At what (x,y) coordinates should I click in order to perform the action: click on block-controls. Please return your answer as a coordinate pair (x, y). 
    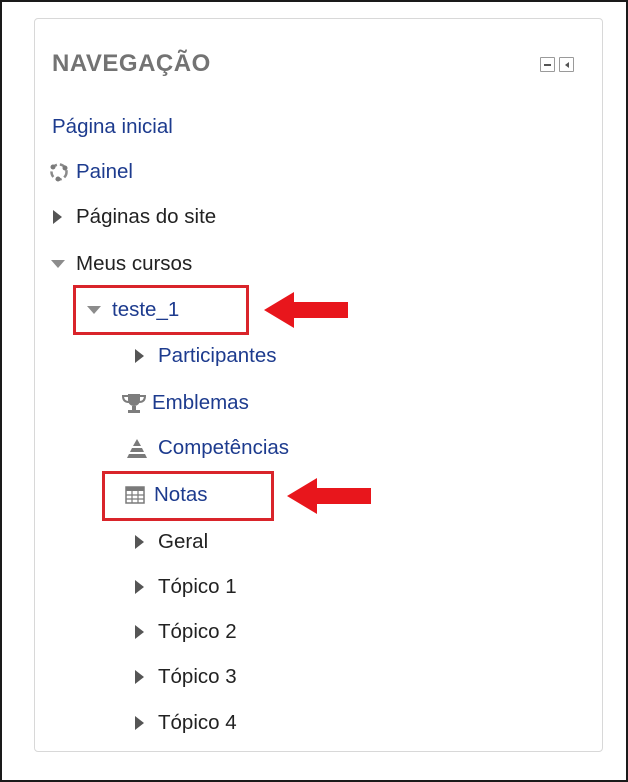
    Looking at the image, I should click on (557, 64).